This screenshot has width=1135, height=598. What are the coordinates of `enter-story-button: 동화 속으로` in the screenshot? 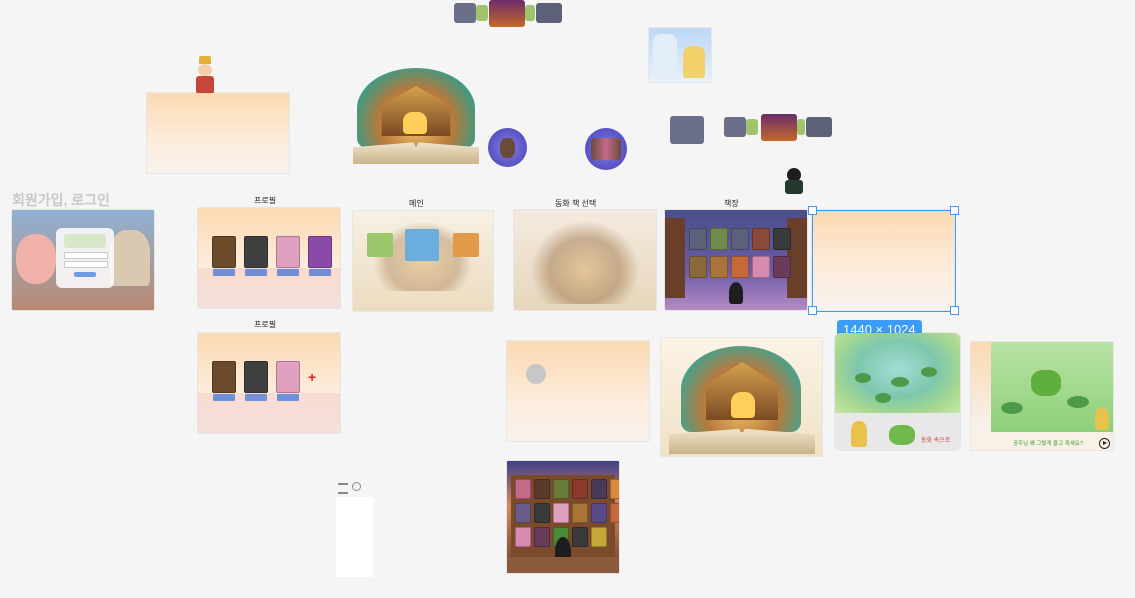 It's located at (935, 439).